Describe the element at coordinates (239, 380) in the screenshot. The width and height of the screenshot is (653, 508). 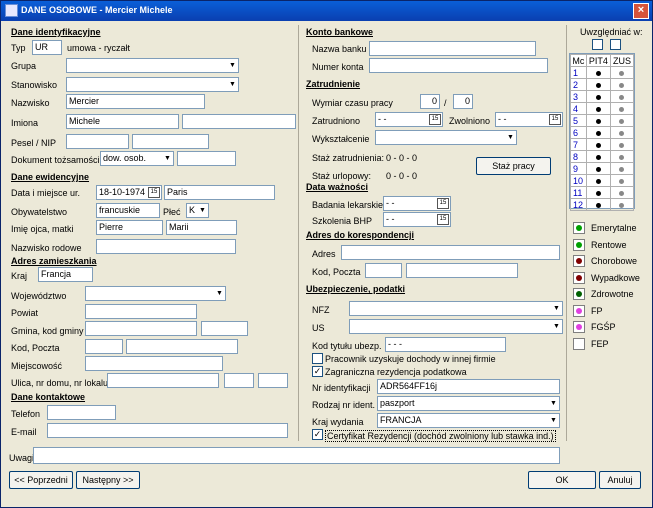
I see `nr-domu-field` at that location.